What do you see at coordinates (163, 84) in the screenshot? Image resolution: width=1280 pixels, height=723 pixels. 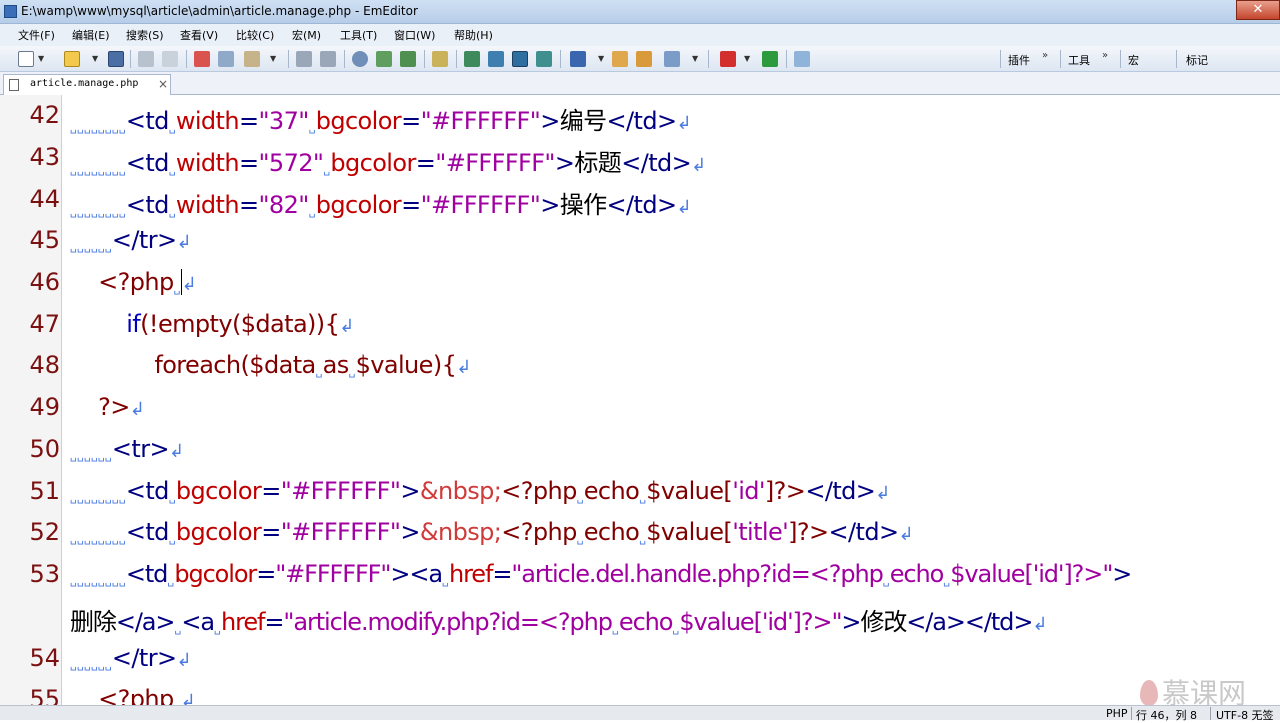 I see `close-tab-icon: ×` at bounding box center [163, 84].